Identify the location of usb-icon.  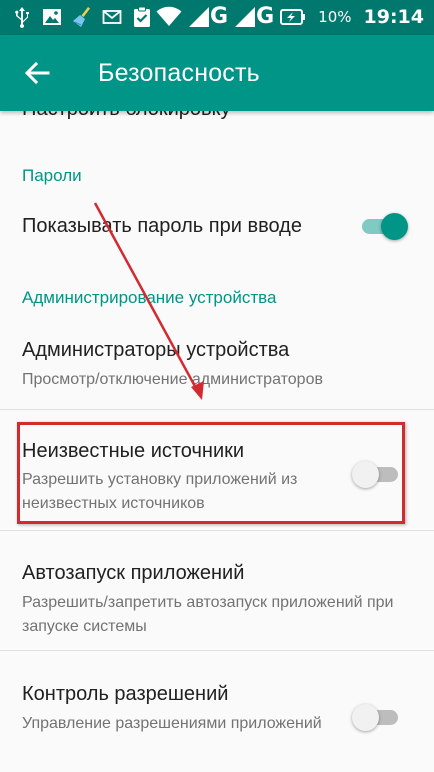
(22, 17).